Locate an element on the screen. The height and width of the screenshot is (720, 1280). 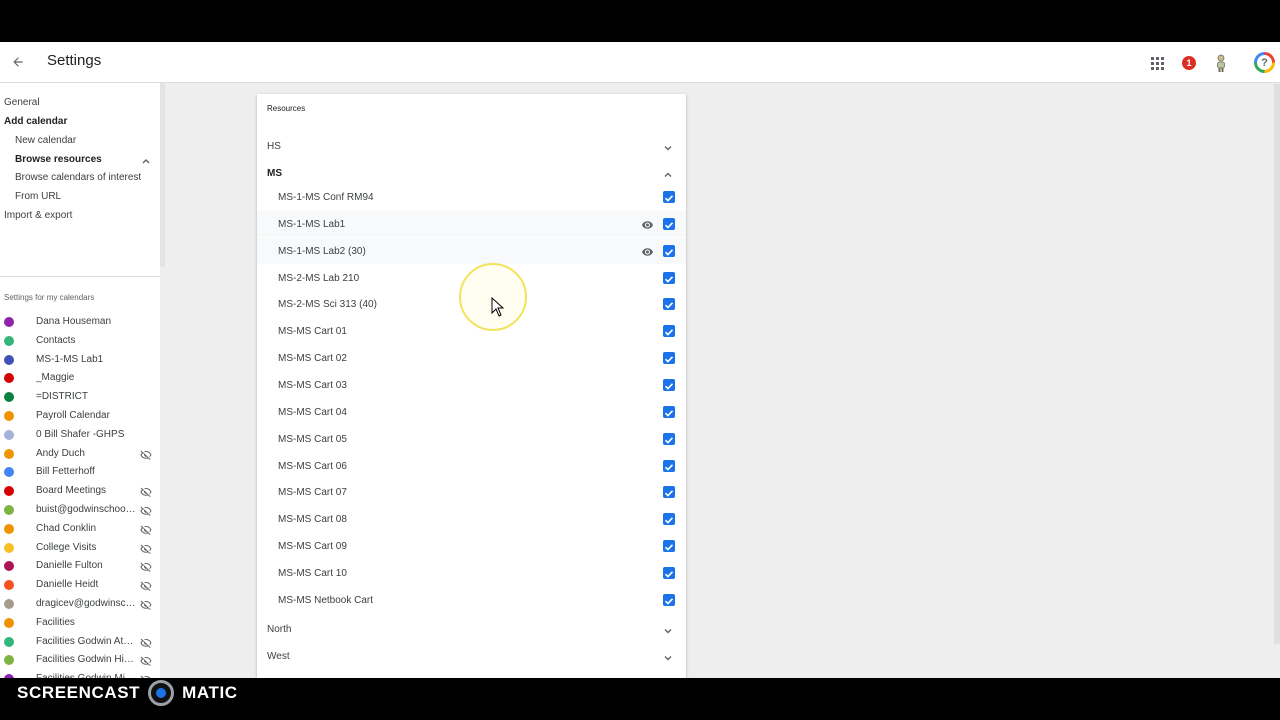
resource-row: MS-1-MS Lab1 is located at coordinates (471, 223).